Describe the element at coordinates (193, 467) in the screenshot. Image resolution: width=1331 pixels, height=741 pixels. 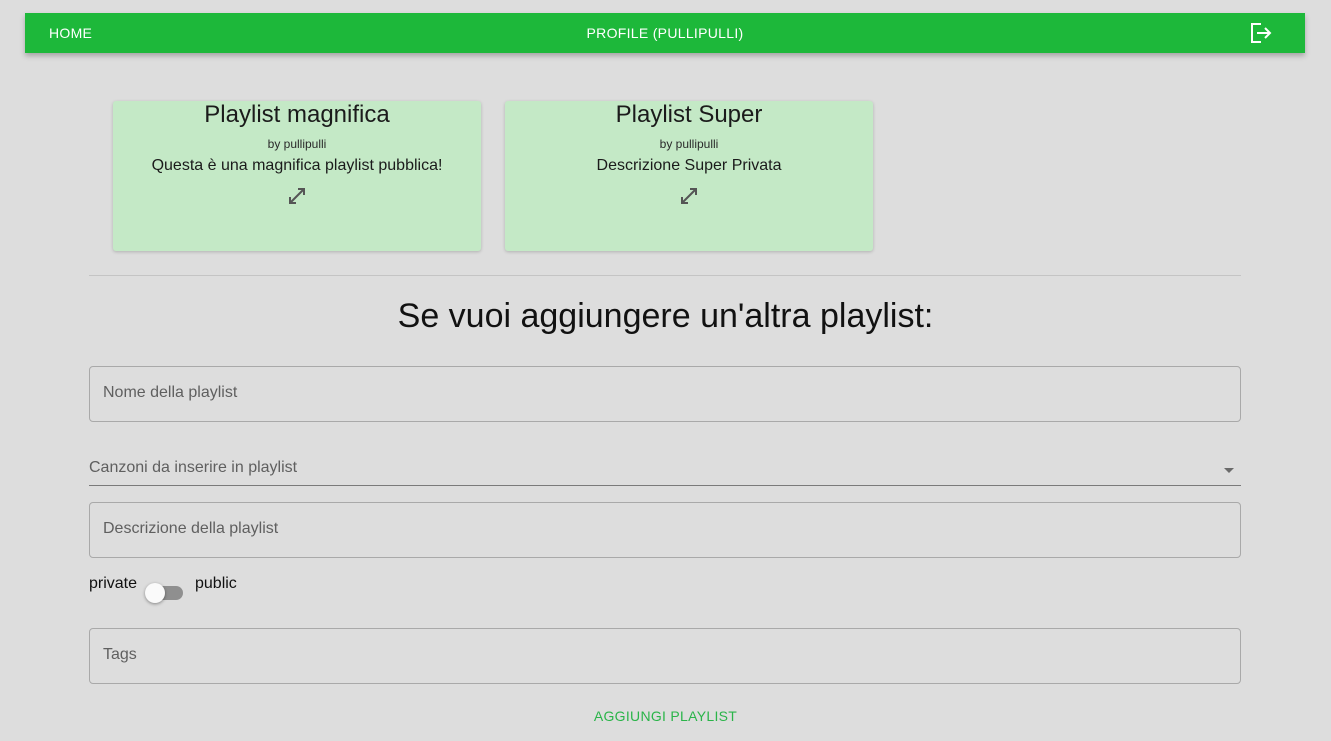
I see `songs-select-placeholder: Canzoni da inserire in playlist` at that location.